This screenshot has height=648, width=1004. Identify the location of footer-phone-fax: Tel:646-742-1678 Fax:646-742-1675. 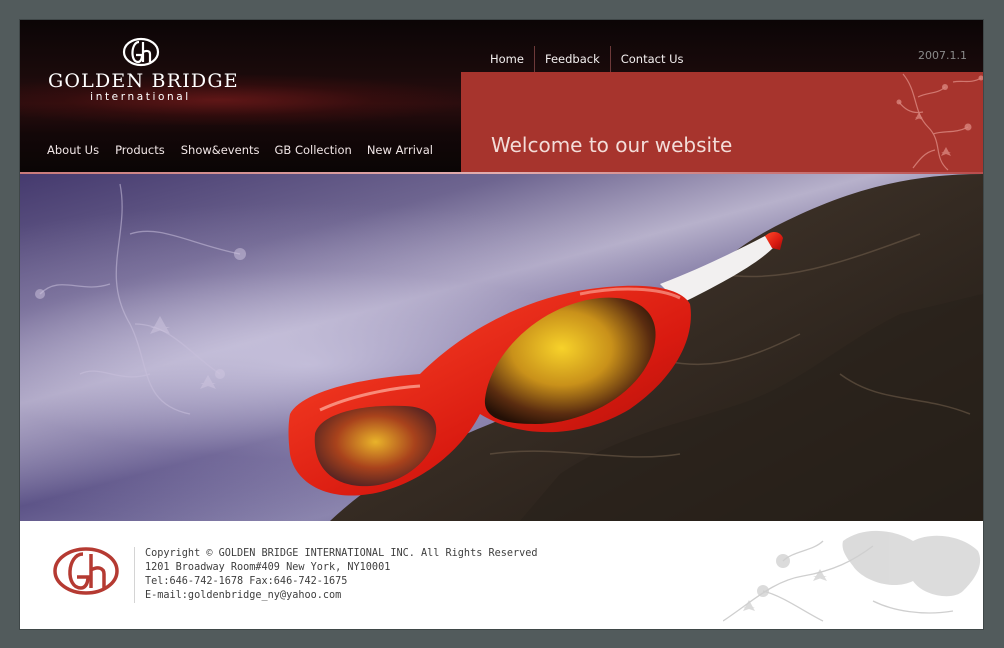
(246, 581).